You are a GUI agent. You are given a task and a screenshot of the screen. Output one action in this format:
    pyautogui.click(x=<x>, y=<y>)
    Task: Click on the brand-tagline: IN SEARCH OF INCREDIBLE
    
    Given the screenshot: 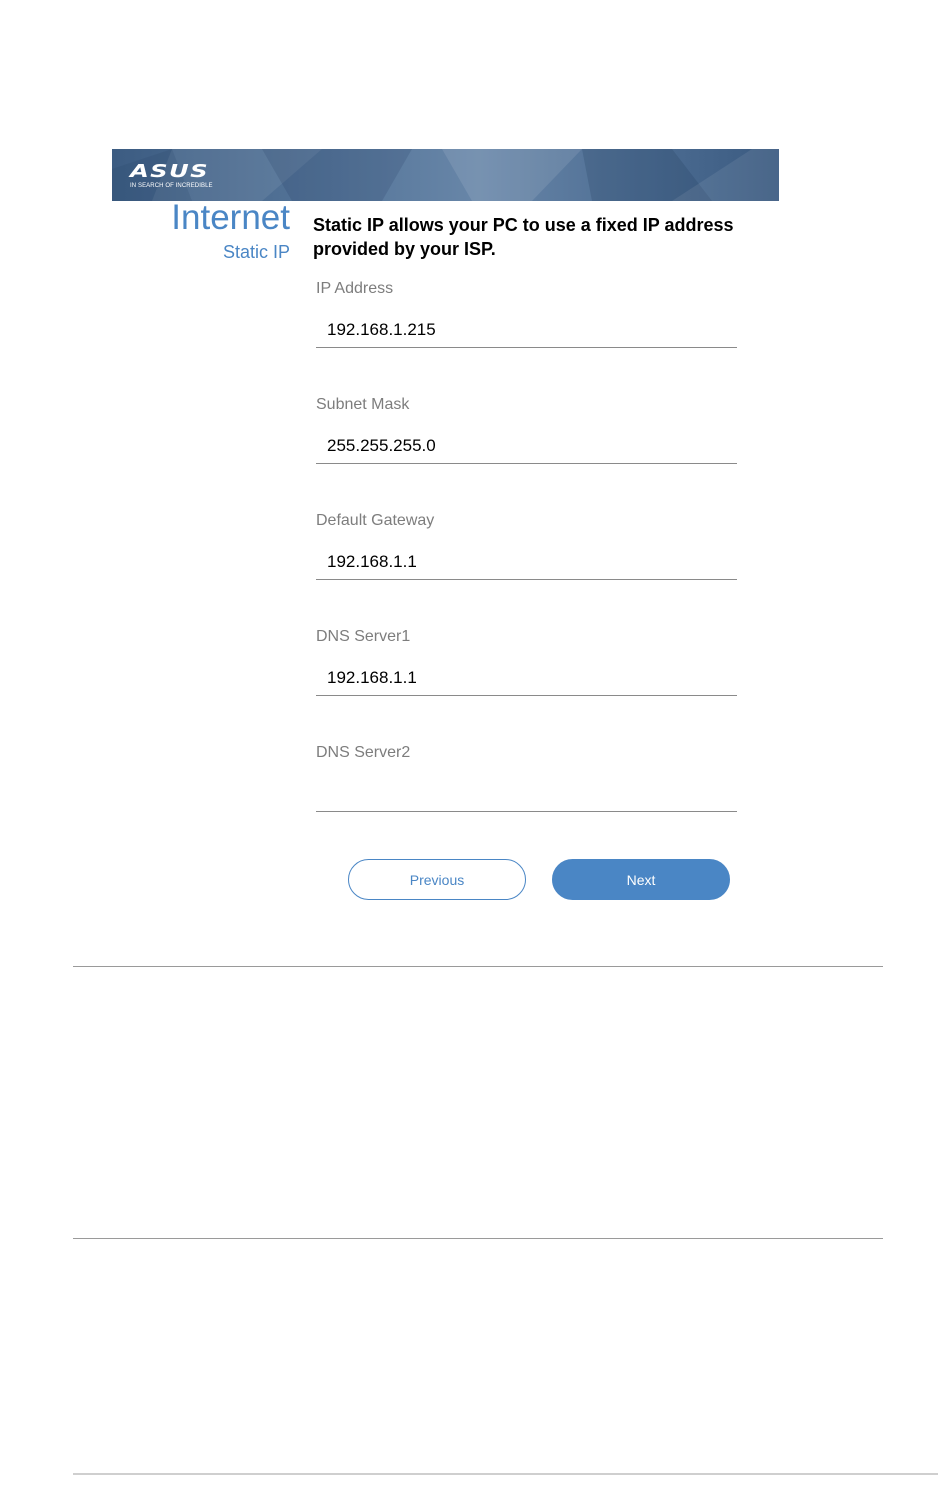 What is the action you would take?
    pyautogui.click(x=171, y=186)
    